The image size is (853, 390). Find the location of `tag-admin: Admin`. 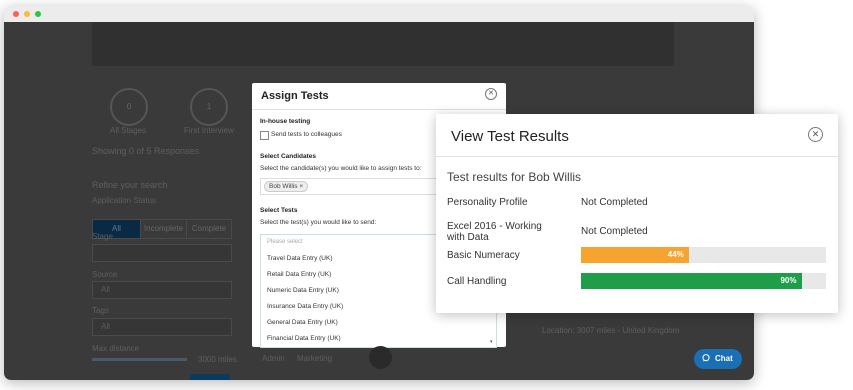

tag-admin: Admin is located at coordinates (273, 358).